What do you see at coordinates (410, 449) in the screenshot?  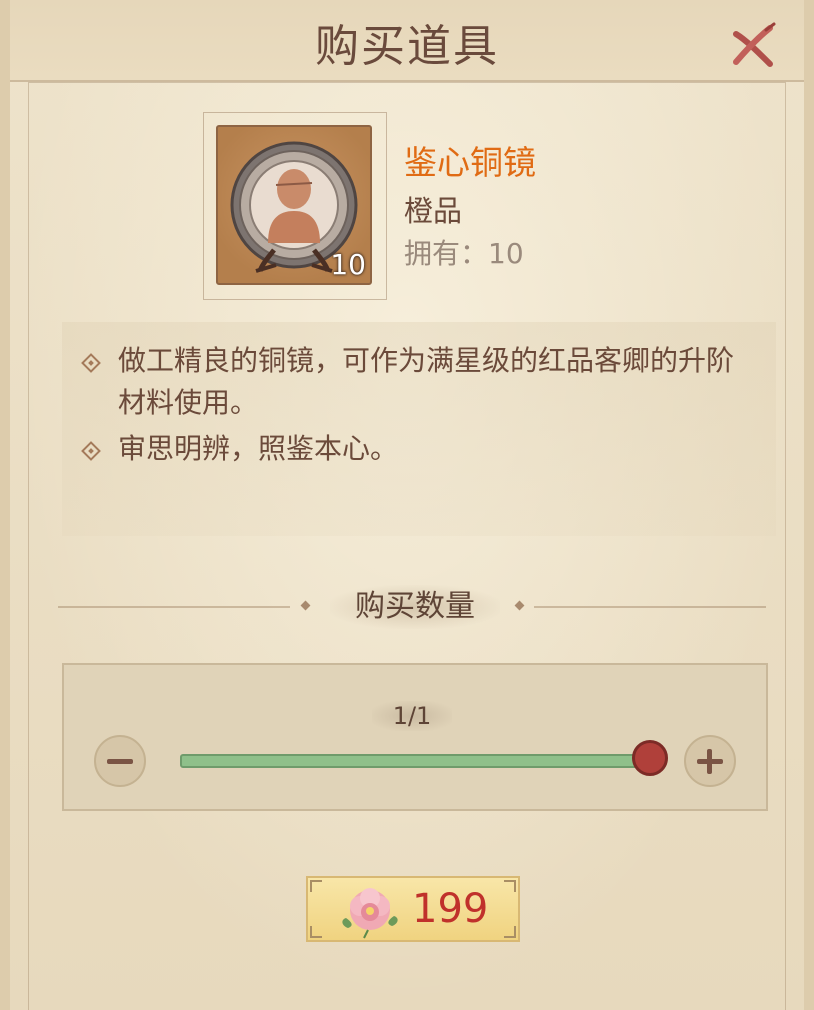 I see `description-line: 审思明辨，照鉴本心。` at bounding box center [410, 449].